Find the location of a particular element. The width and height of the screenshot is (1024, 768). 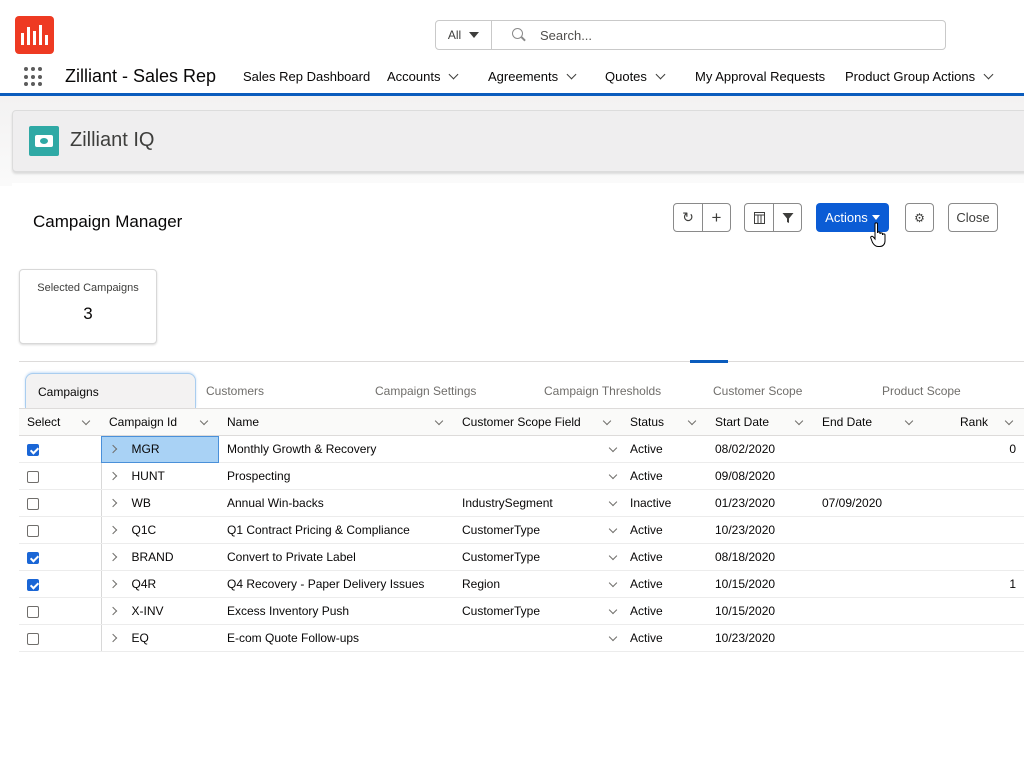

tab-campaign-settings: Campaign Settings is located at coordinates (425, 391).